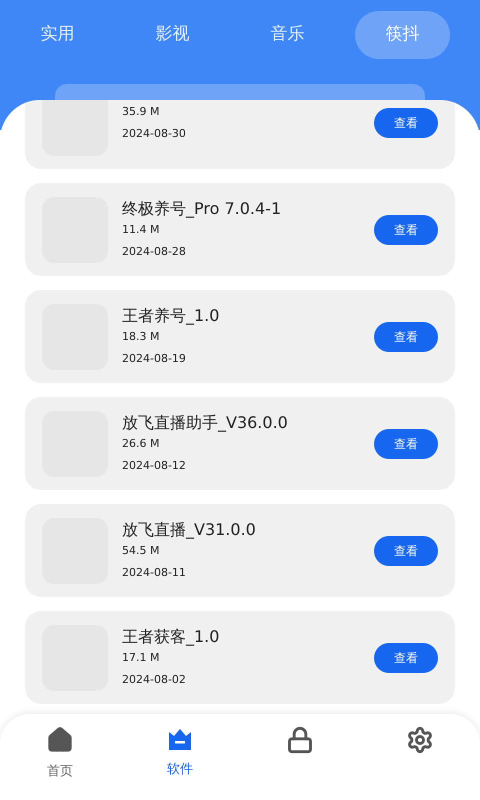 Image resolution: width=480 pixels, height=800 pixels. I want to click on app-card: 35.9 M 2024-08-30 查看, so click(240, 134).